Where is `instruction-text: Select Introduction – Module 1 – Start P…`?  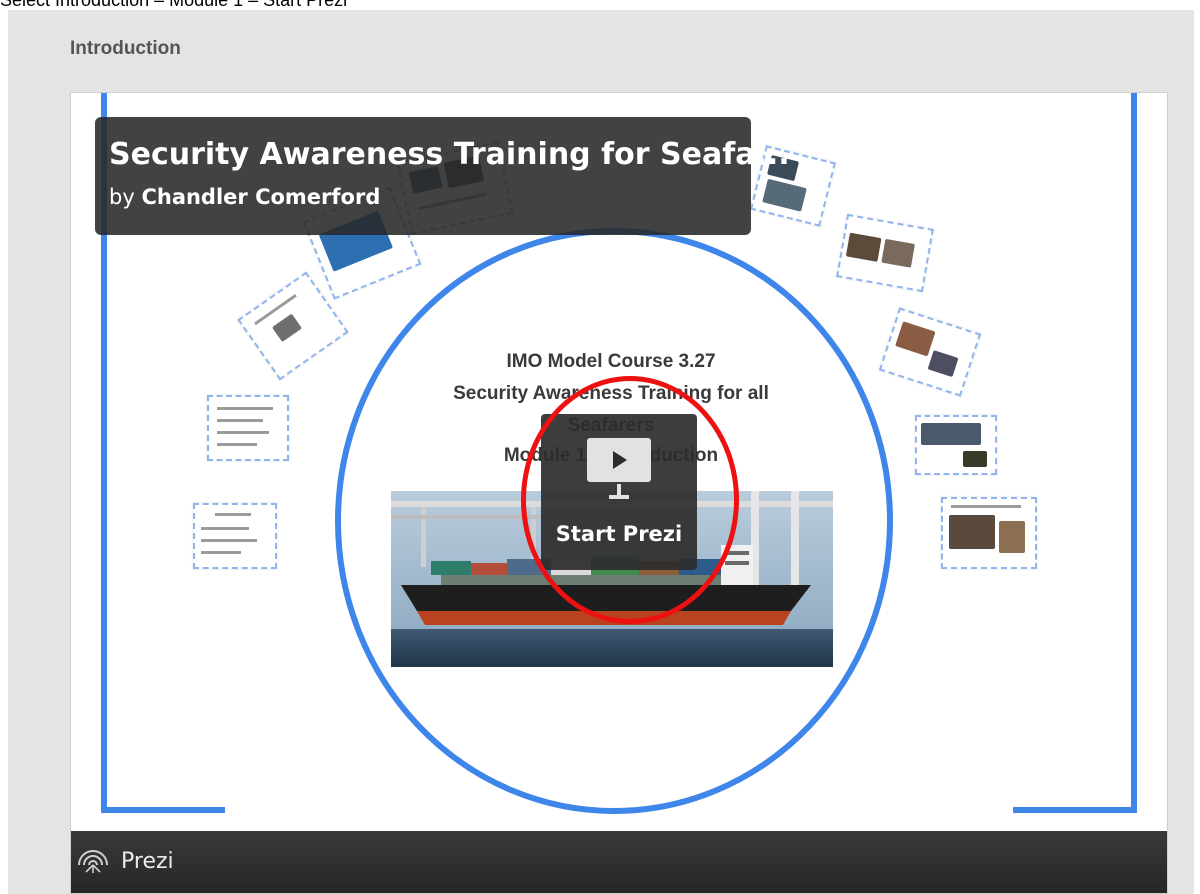 instruction-text: Select Introduction – Module 1 – Start P… is located at coordinates (174, 5).